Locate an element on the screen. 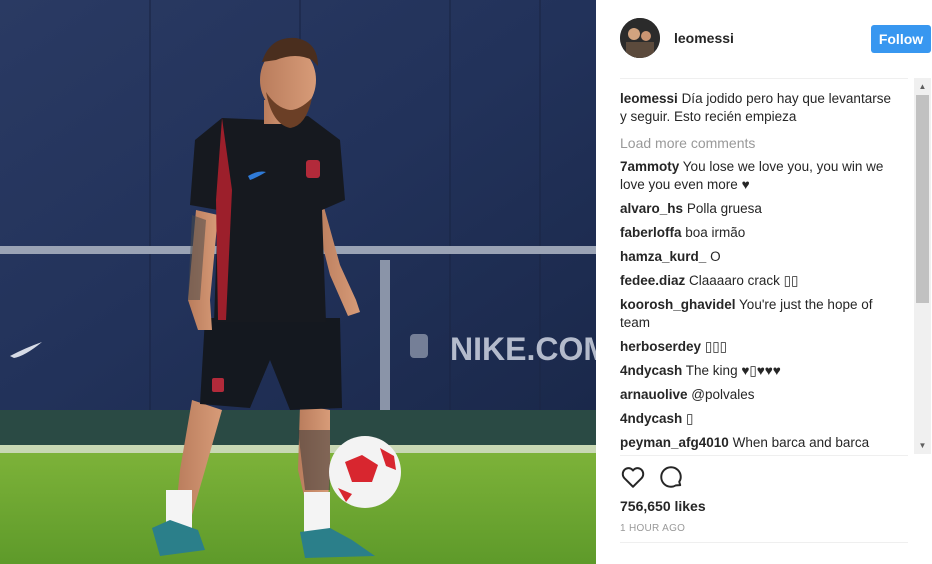 The image size is (932, 564). photo-banner-text: NIKE.COM/FC is located at coordinates (523, 349).